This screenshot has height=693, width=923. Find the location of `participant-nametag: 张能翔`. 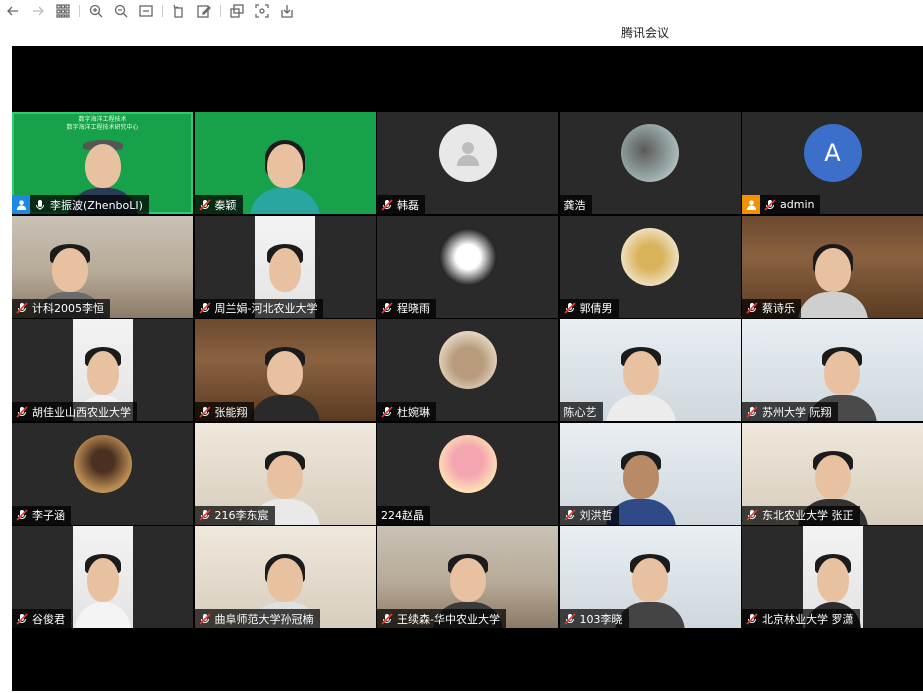

participant-nametag: 张能翔 is located at coordinates (224, 411).